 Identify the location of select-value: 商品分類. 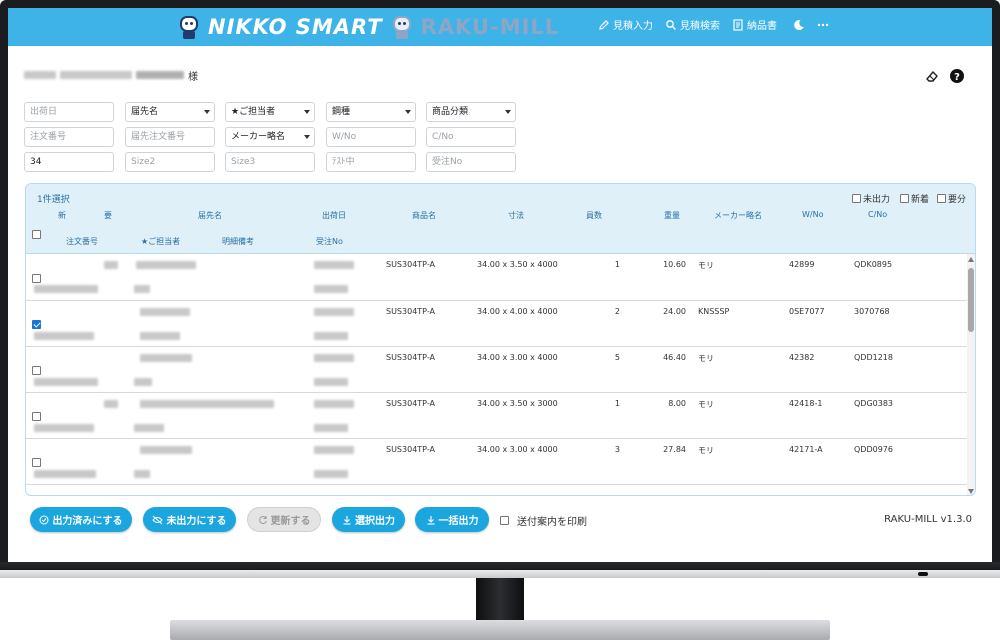
(450, 112).